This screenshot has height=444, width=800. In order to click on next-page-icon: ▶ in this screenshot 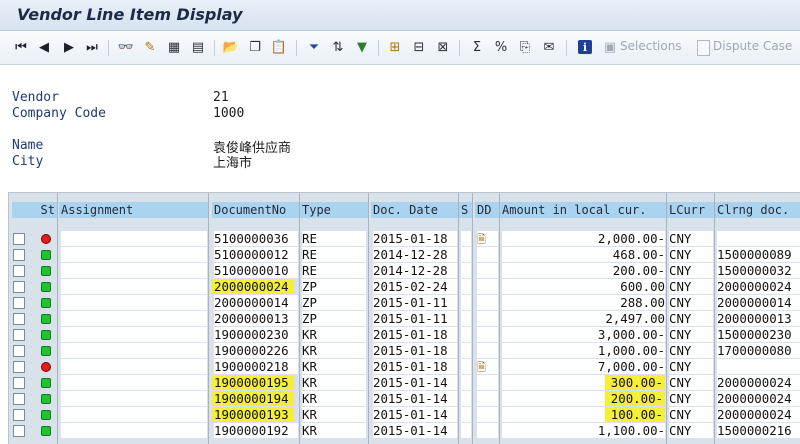, I will do `click(69, 47)`.